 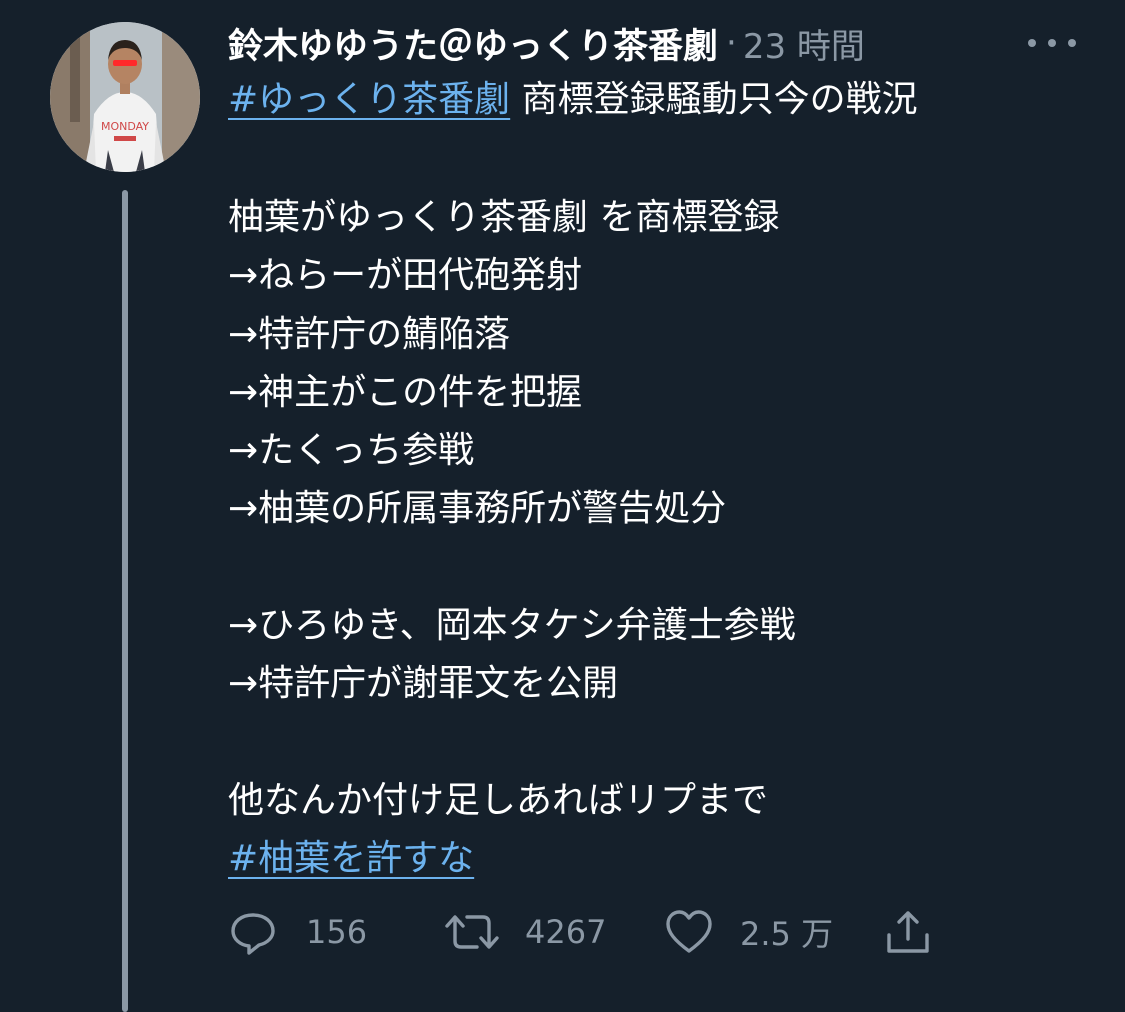 I want to click on thread-connector-line, so click(x=125, y=601).